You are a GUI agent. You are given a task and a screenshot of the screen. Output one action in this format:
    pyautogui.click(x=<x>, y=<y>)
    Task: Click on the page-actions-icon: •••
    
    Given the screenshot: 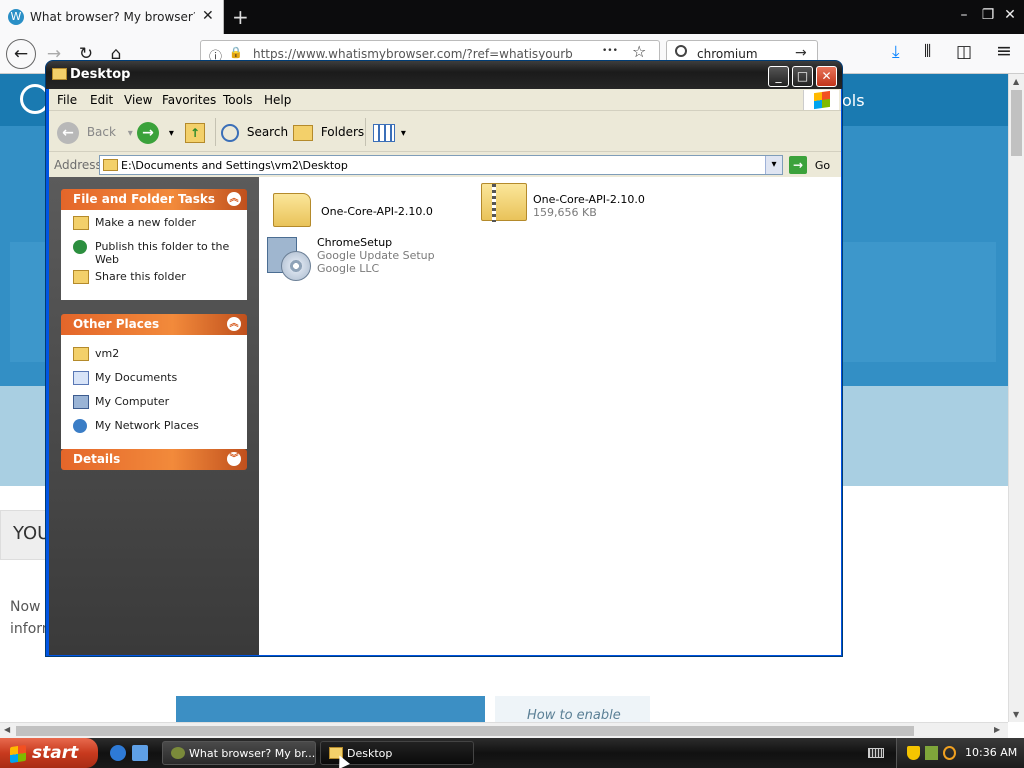 What is the action you would take?
    pyautogui.click(x=610, y=51)
    